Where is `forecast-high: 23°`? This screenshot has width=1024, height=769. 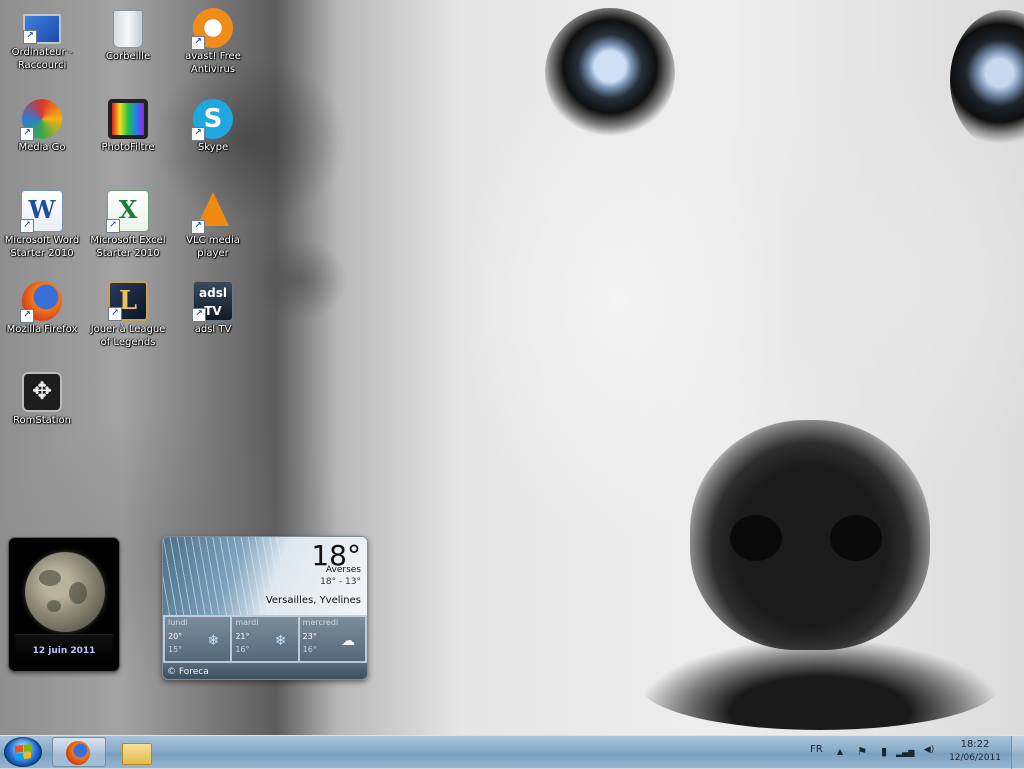
forecast-high: 23° is located at coordinates (309, 636).